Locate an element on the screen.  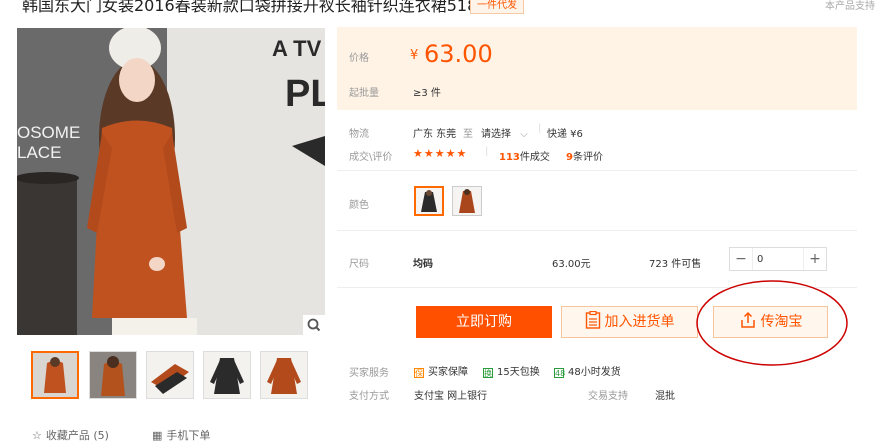
trade-support-value: 混批 is located at coordinates (665, 396).